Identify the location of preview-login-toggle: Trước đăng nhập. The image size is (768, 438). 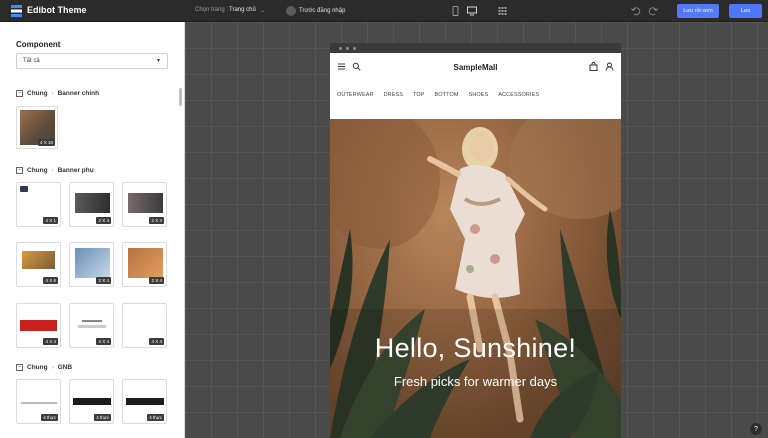
(317, 11).